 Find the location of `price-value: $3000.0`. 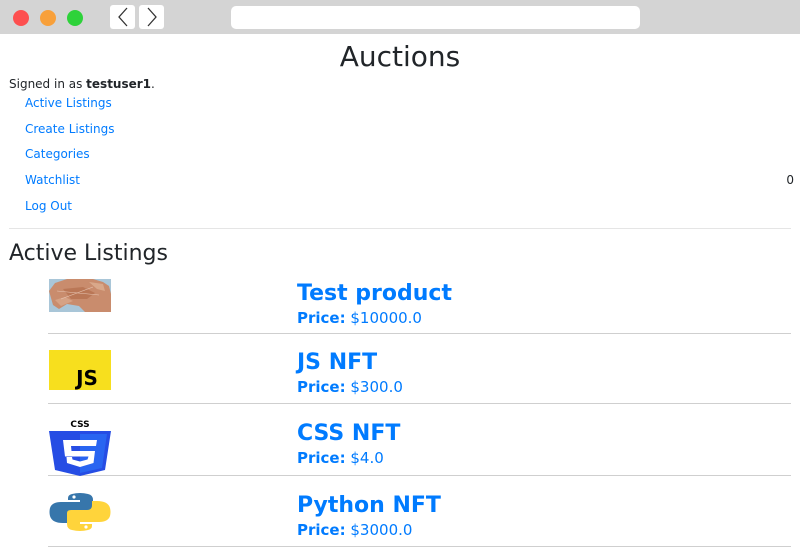

price-value: $3000.0 is located at coordinates (381, 530).